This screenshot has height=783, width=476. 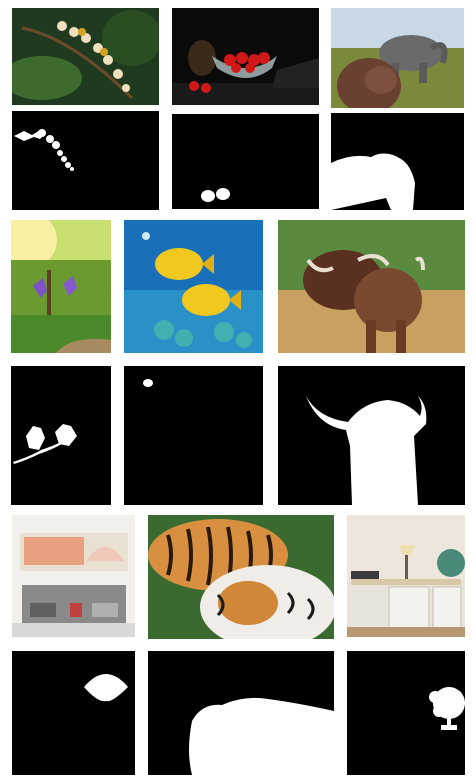 I want to click on mask-cherries, so click(x=245, y=161).